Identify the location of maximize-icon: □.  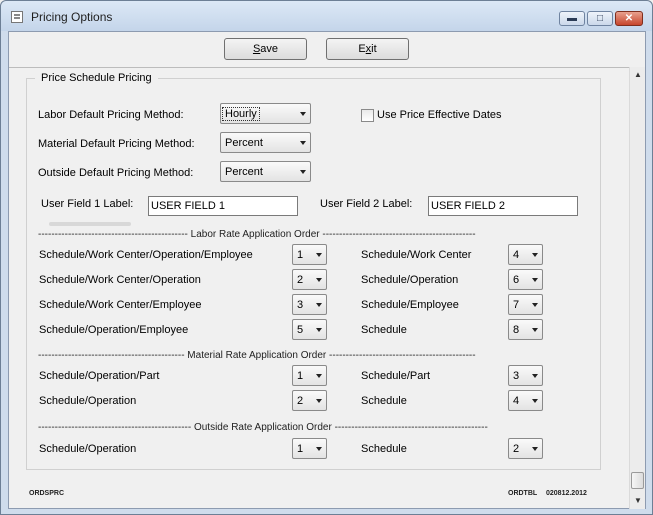
(600, 18).